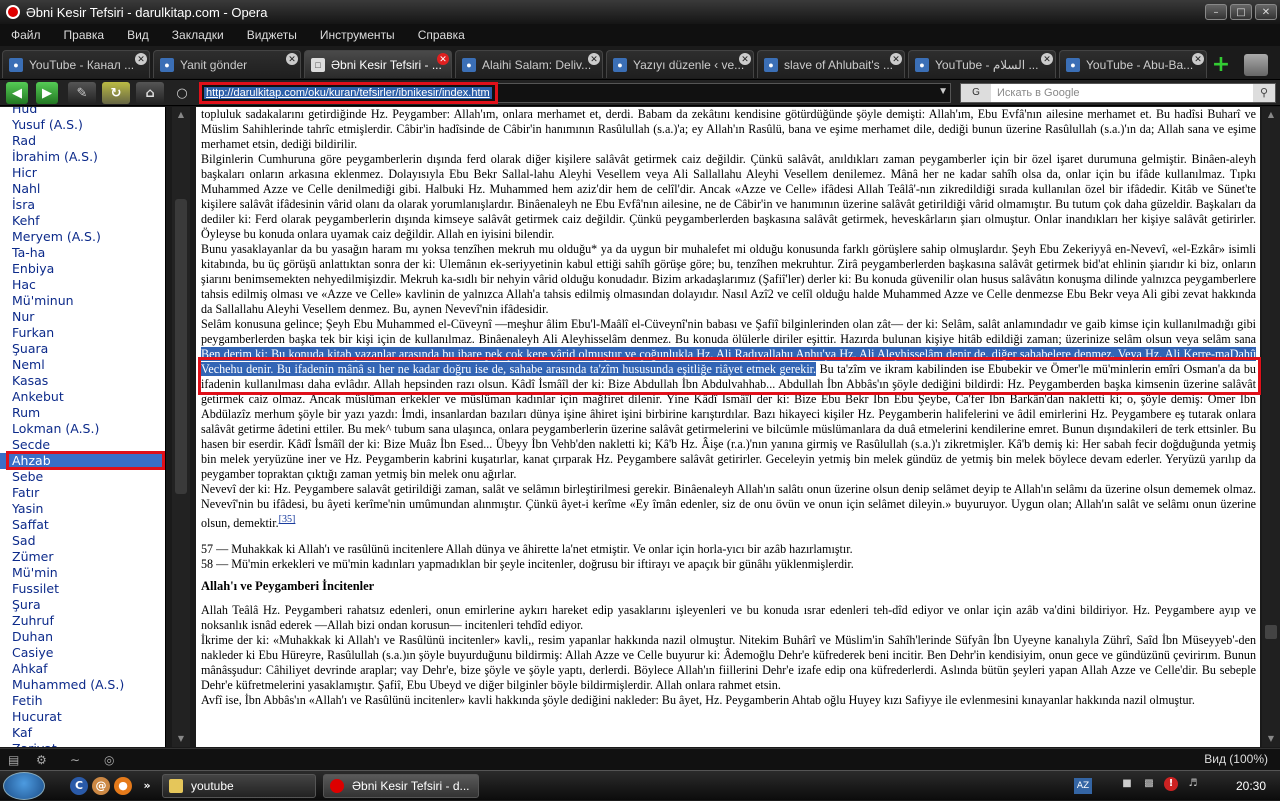 This screenshot has height=801, width=1280. Describe the element at coordinates (82, 112) in the screenshot. I see `sidebar-item-surah: Hud` at that location.